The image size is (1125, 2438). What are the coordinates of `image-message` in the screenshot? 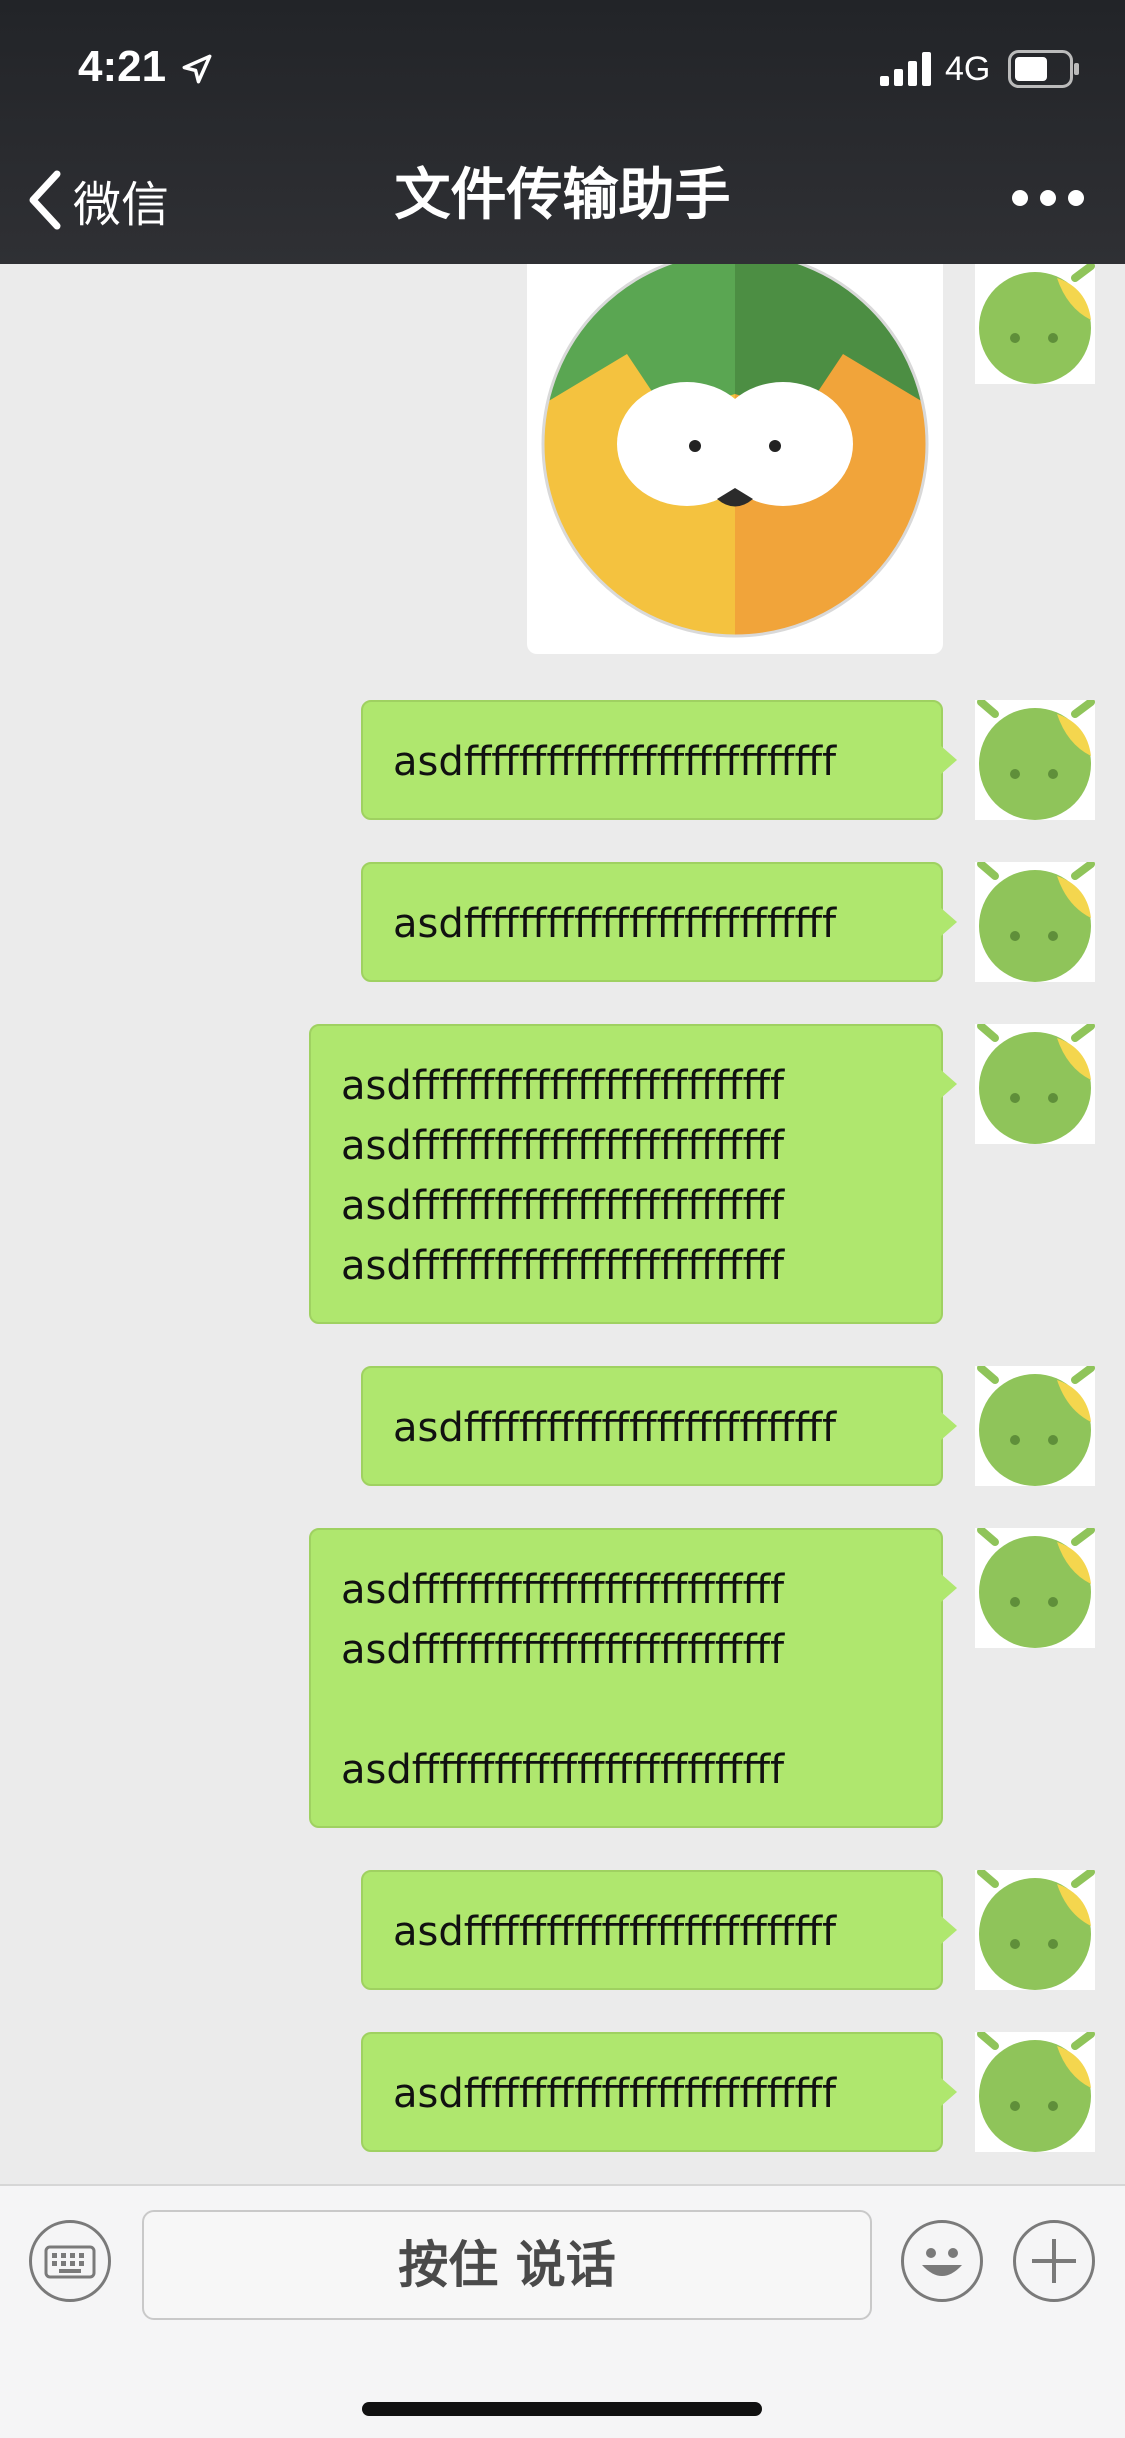 It's located at (735, 459).